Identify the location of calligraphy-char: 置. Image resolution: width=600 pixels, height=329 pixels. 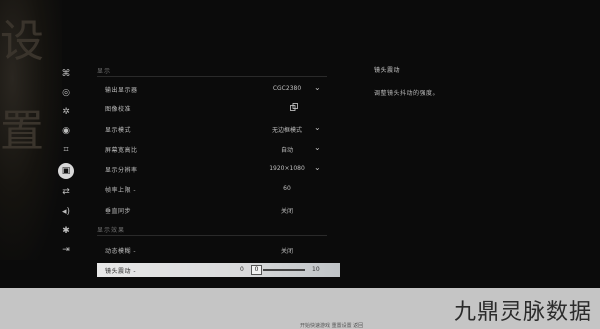
(22, 131).